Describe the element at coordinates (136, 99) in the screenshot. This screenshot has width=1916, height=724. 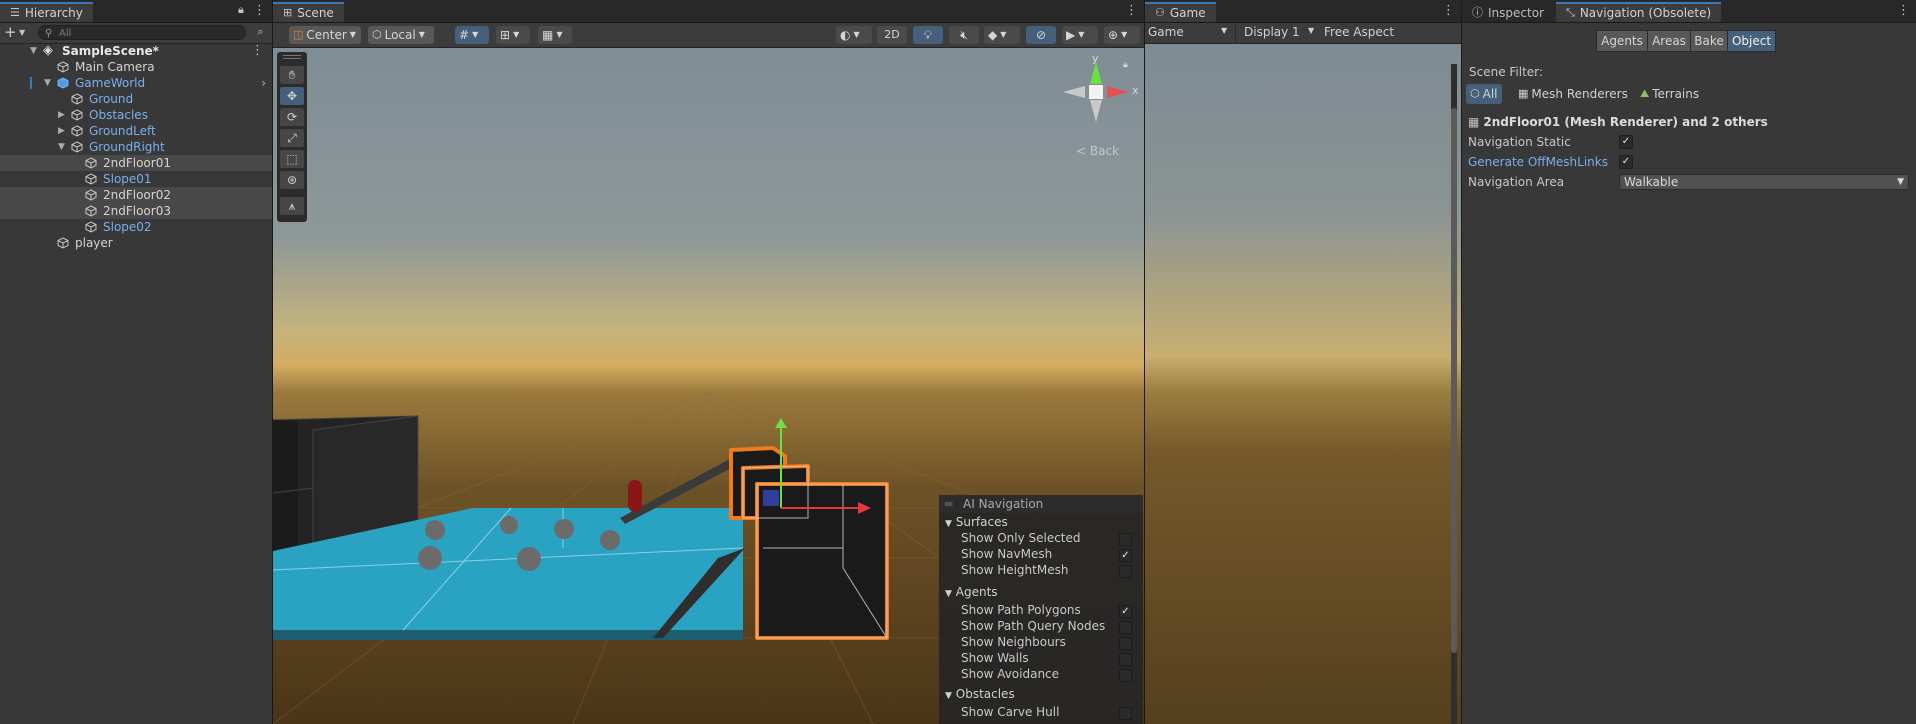
I see `list-item: Ground` at that location.